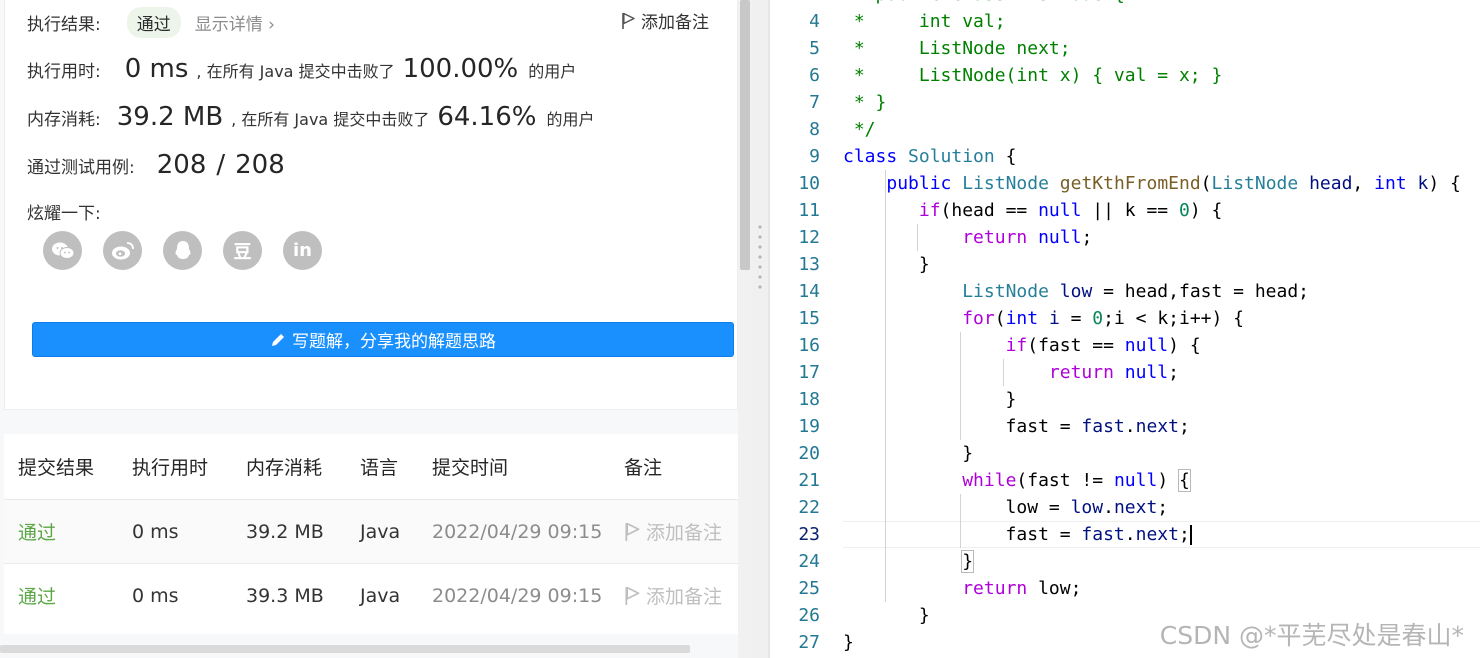  I want to click on code-line: * int val;, so click(924, 21).